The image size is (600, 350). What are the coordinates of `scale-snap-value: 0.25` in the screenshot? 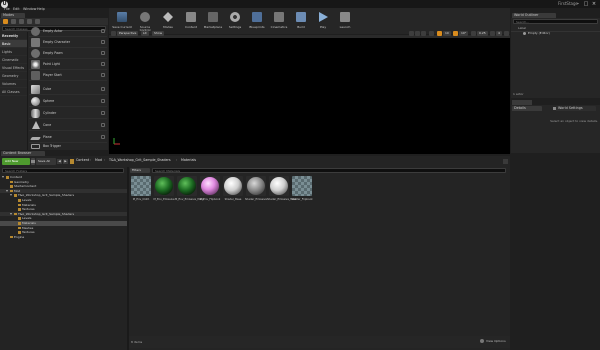 It's located at (482, 33).